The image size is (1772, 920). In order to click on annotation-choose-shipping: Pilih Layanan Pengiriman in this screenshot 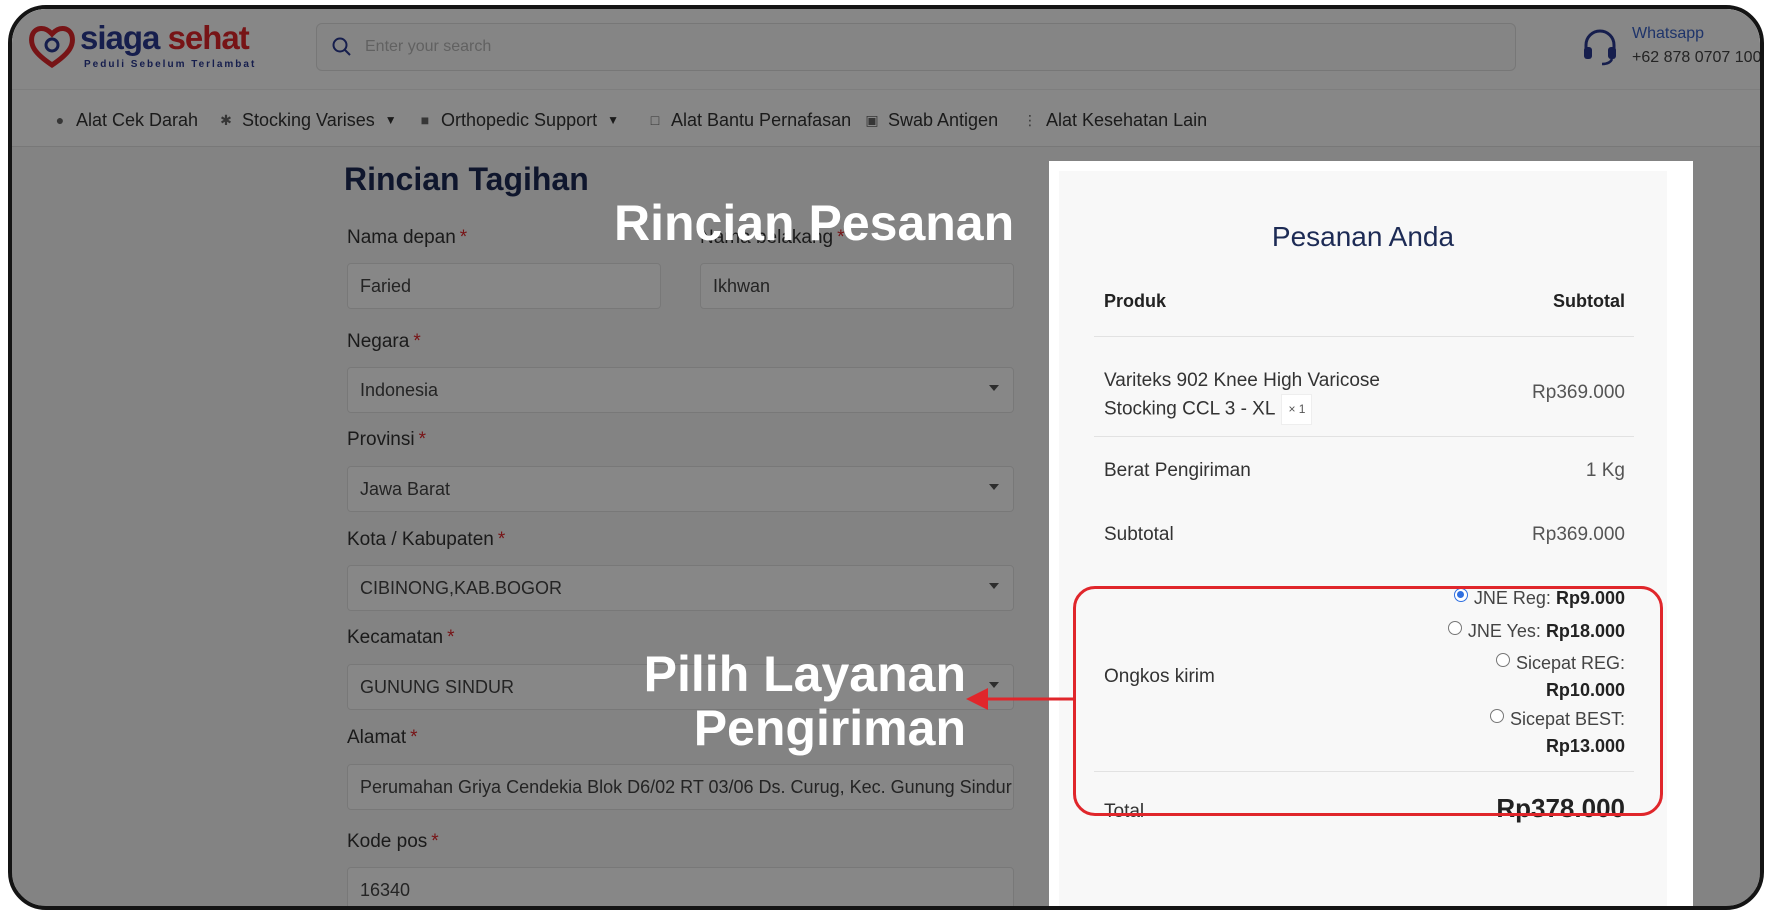, I will do `click(804, 701)`.